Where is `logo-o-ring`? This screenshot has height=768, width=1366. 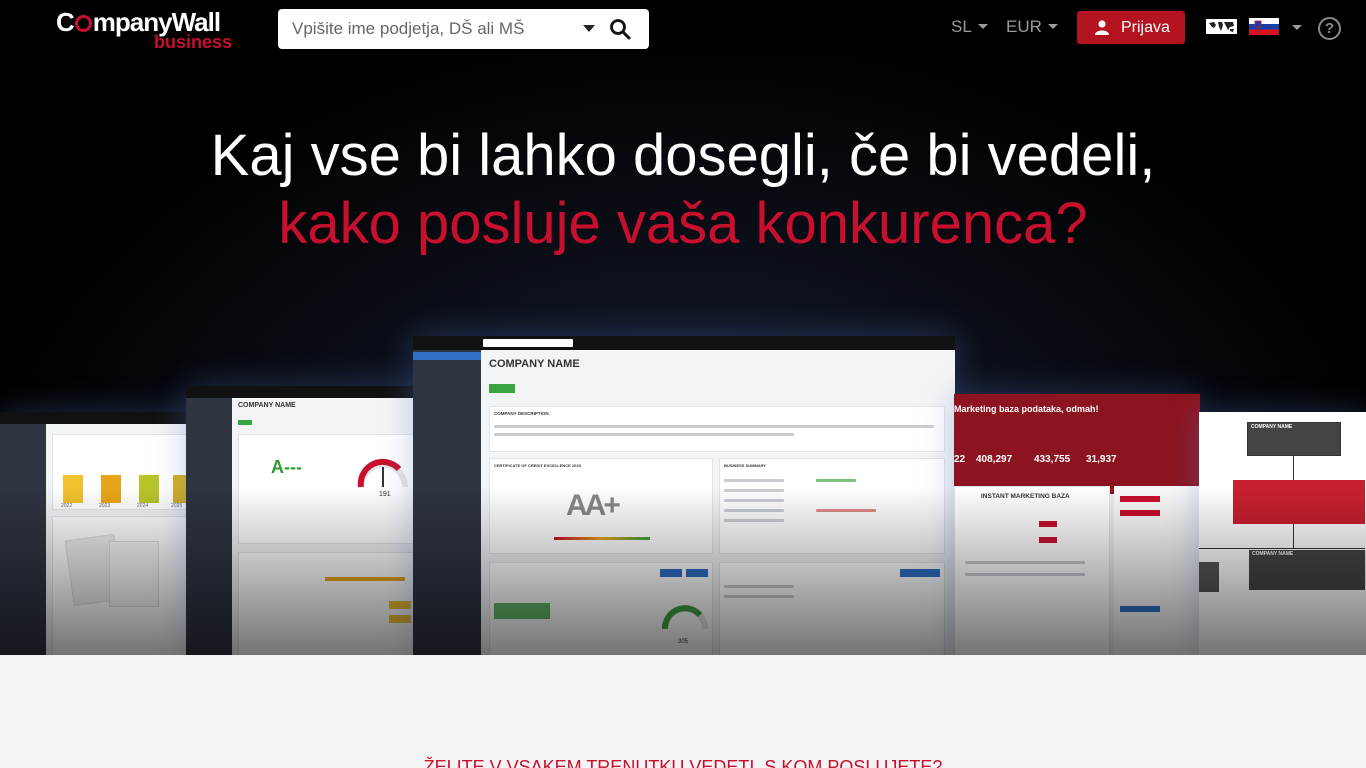 logo-o-ring is located at coordinates (83, 23).